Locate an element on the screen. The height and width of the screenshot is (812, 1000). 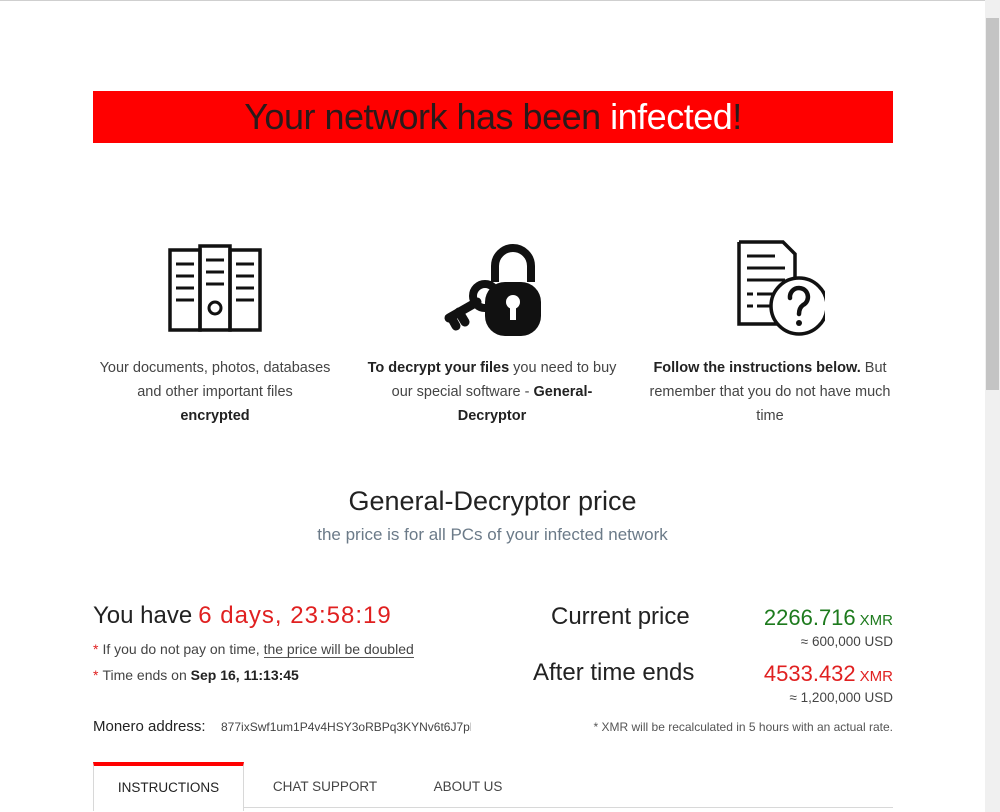
monero-address-value: 877ixSwf1um1P4v4HSY3oRBPq3KYNv6t6J7pE is located at coordinates (346, 727).